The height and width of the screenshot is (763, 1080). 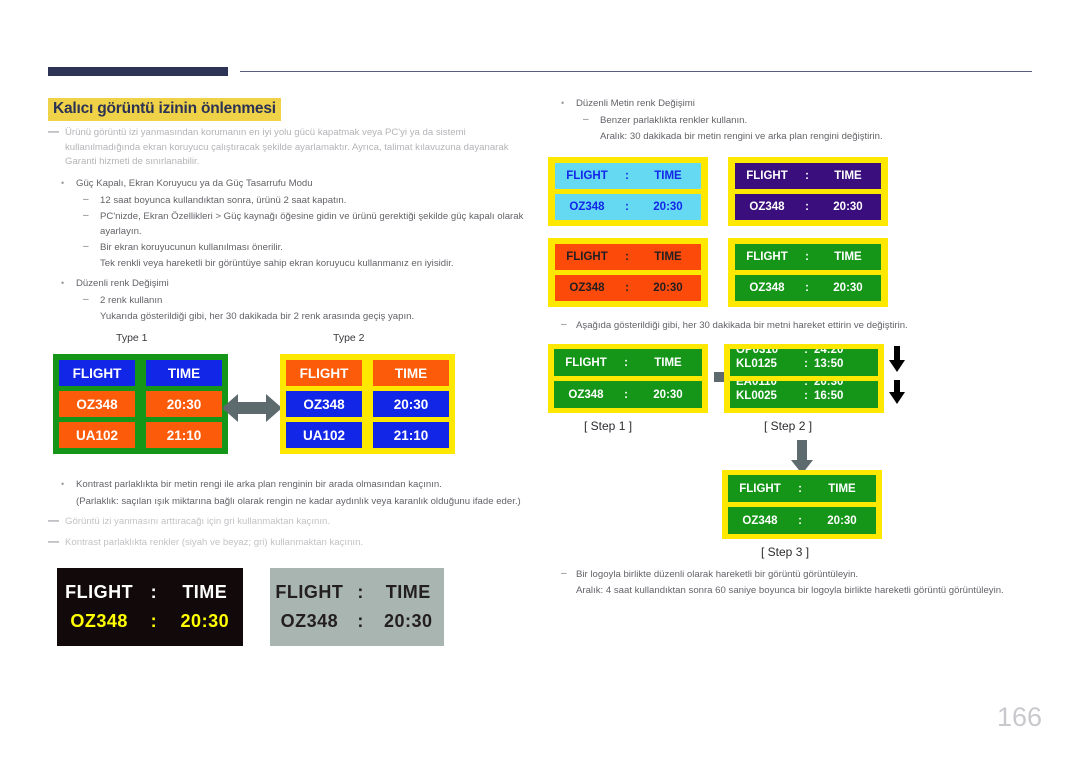 What do you see at coordinates (132, 338) in the screenshot?
I see `type1-label: Type 1` at bounding box center [132, 338].